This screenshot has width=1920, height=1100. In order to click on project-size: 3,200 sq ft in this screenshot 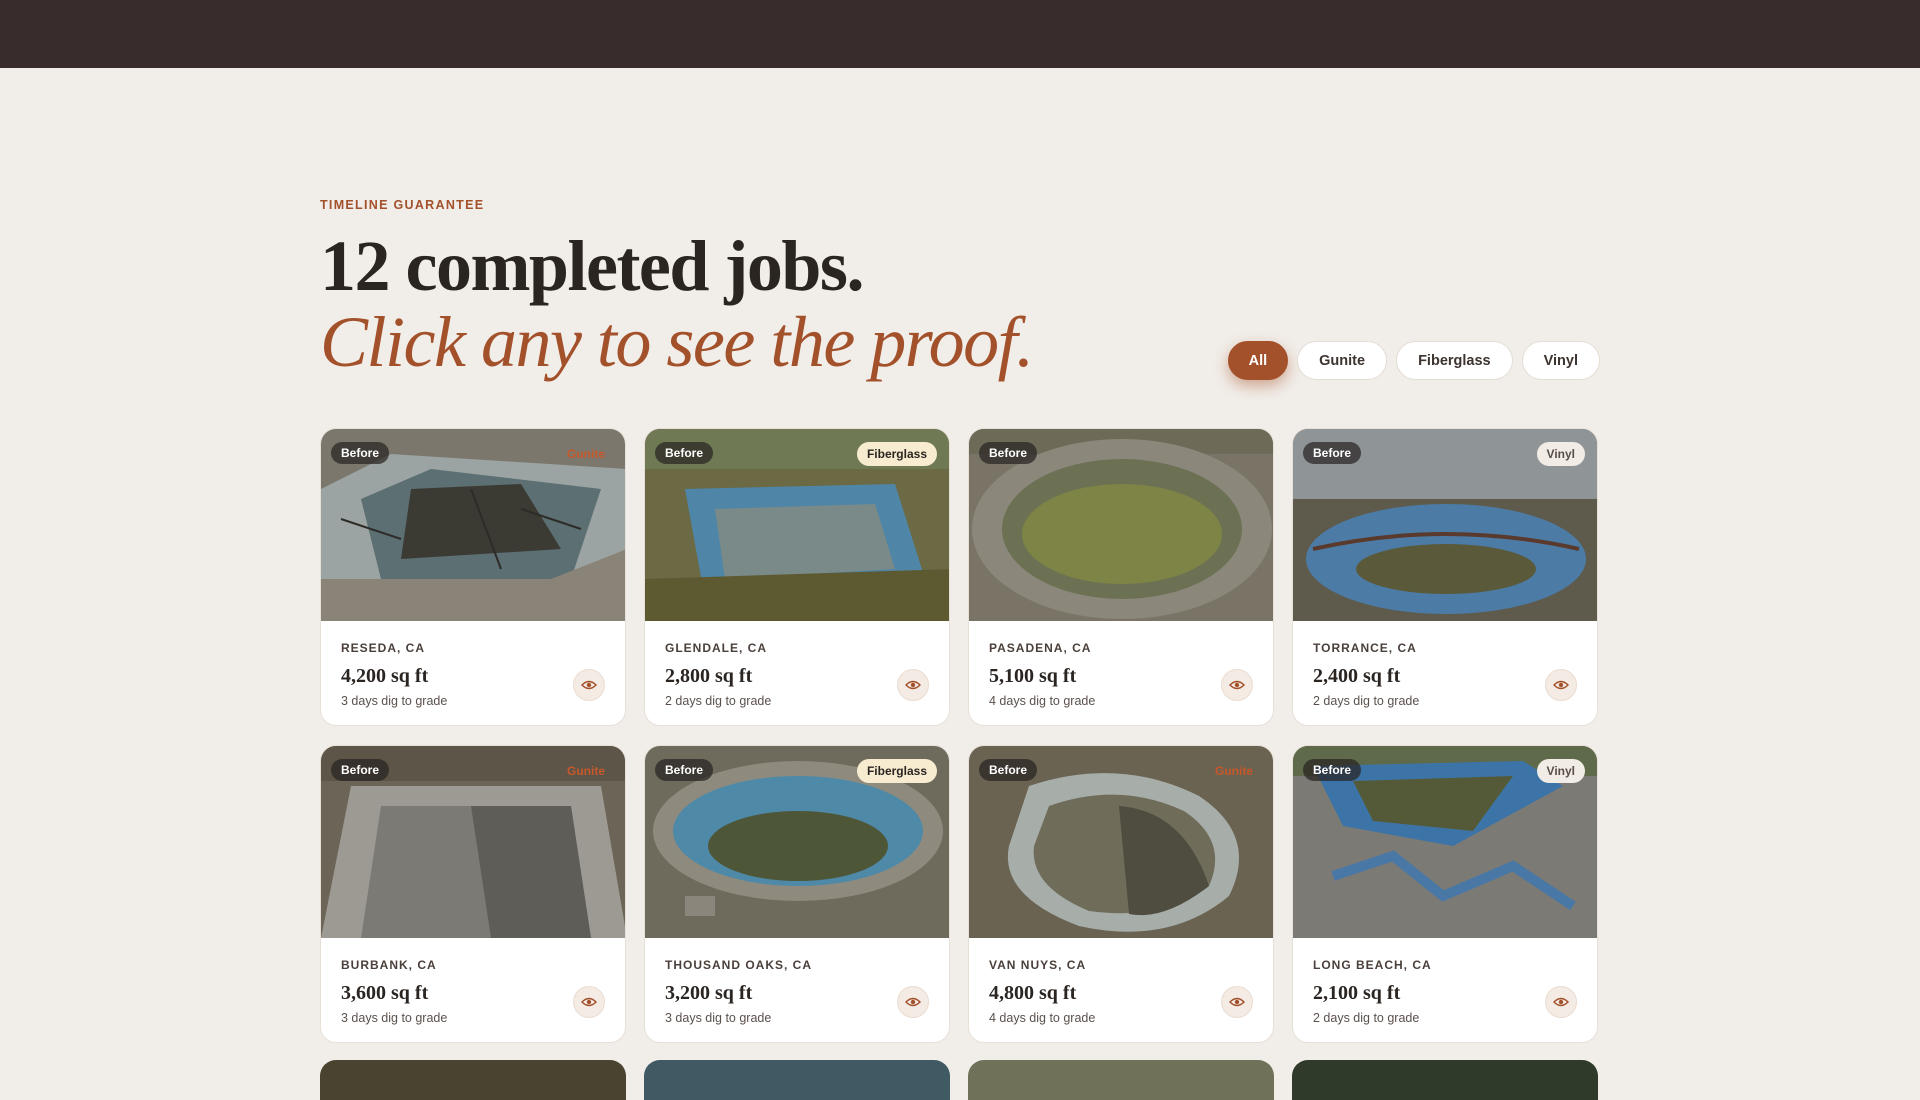, I will do `click(709, 993)`.